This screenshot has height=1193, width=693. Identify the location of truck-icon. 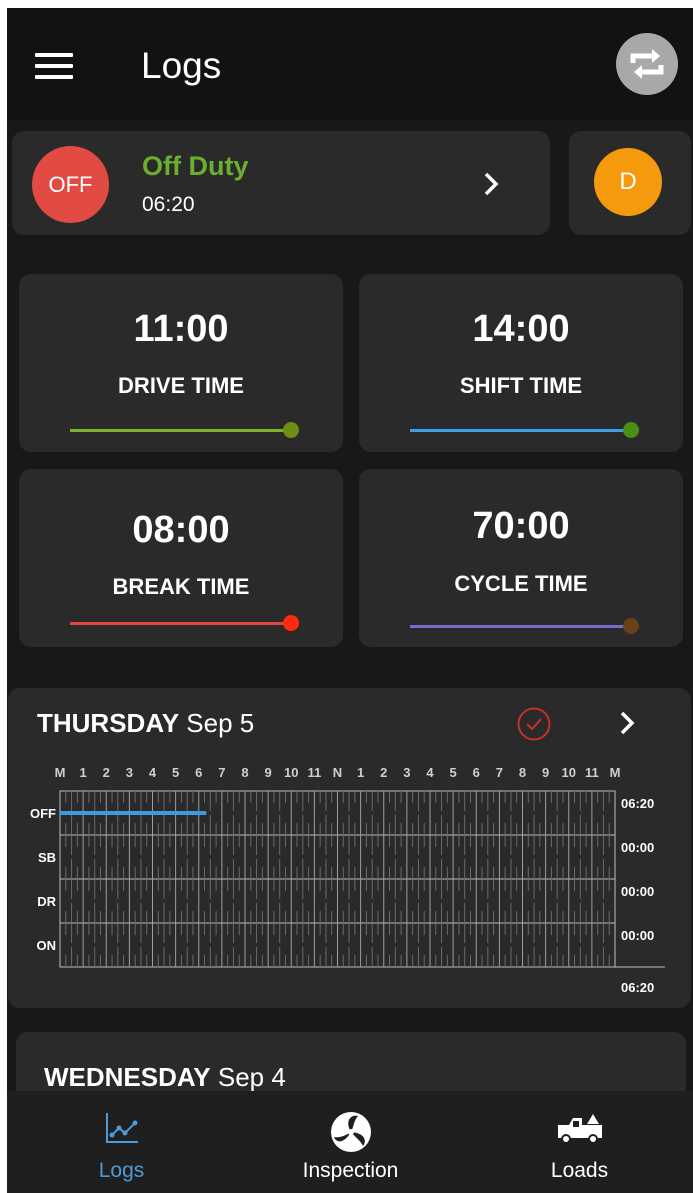
(579, 1129).